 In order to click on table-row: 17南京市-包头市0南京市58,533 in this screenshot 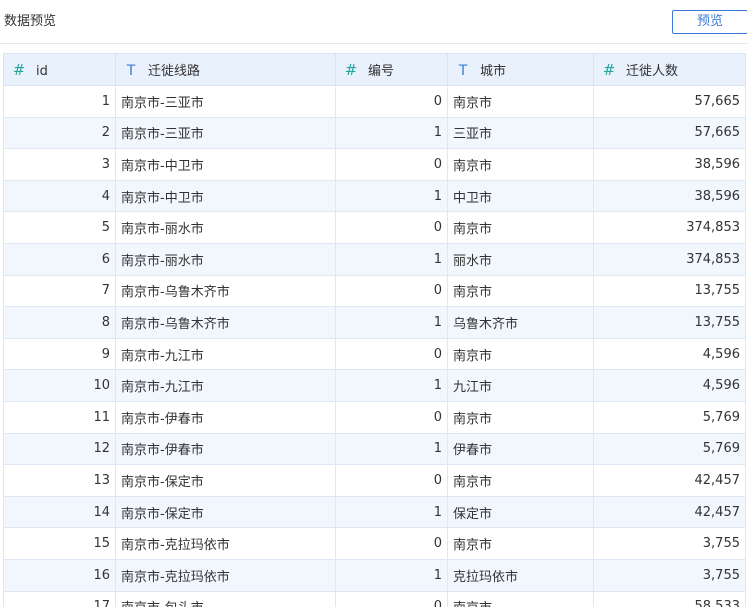, I will do `click(374, 598)`.